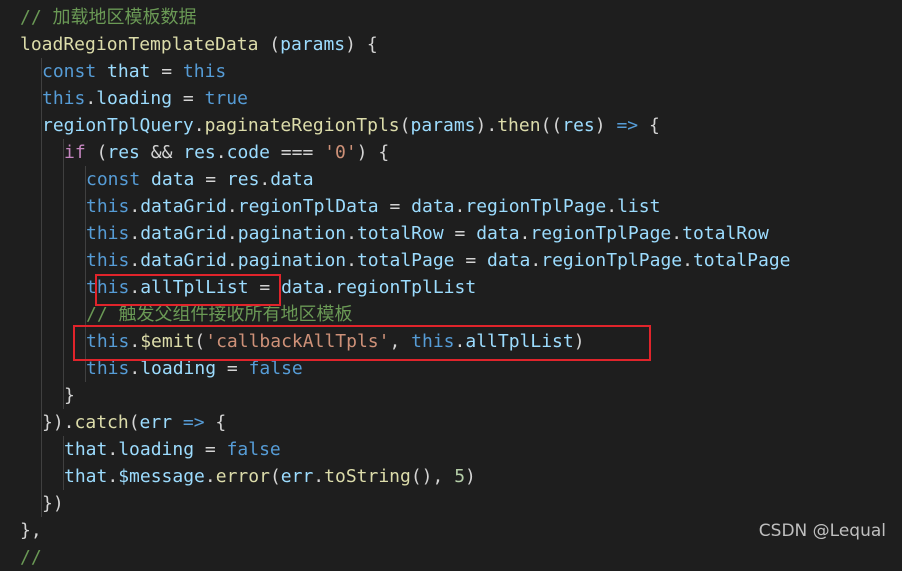 Image resolution: width=902 pixels, height=571 pixels. I want to click on code-line: that.$message.error(err.toString(), 5), so click(270, 476).